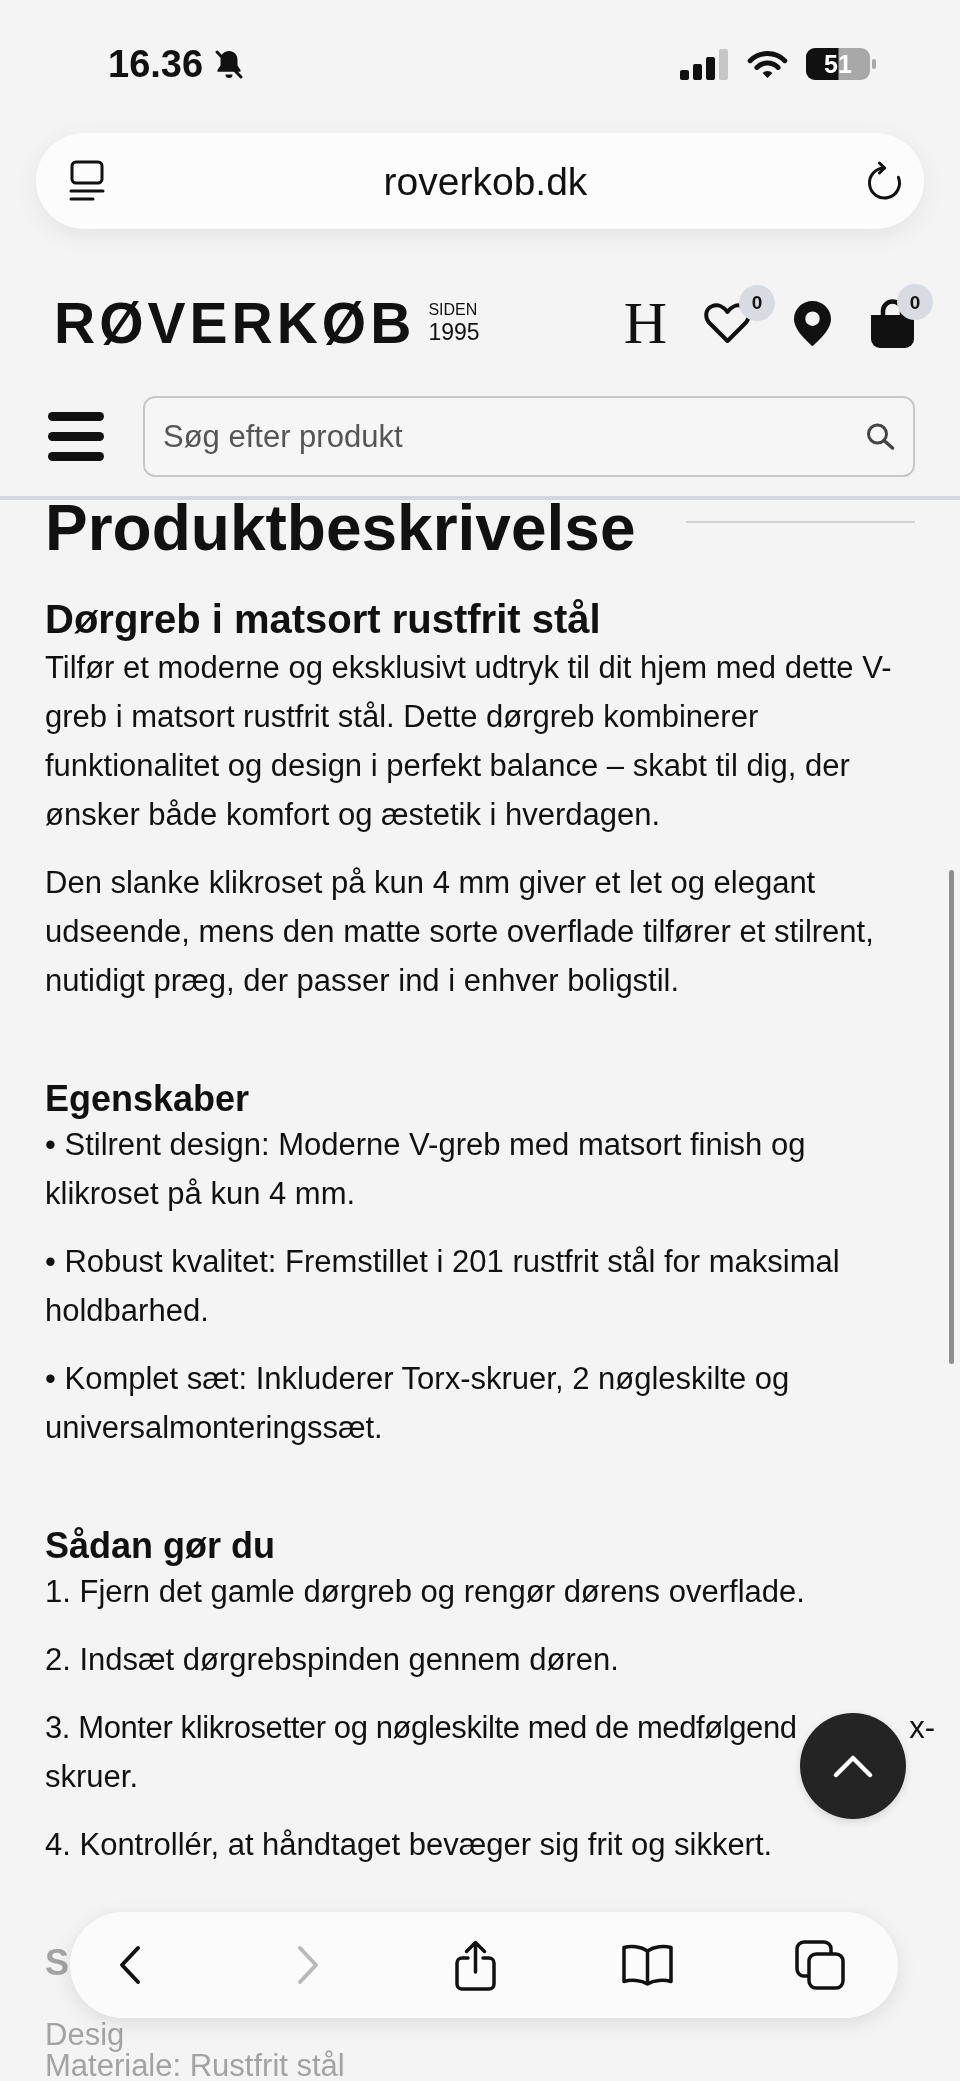 The width and height of the screenshot is (960, 2081). What do you see at coordinates (409, 1844) in the screenshot?
I see `paragraph: 4. Kontrollér, at håndtaget bevæger sig frit og sikkert.` at bounding box center [409, 1844].